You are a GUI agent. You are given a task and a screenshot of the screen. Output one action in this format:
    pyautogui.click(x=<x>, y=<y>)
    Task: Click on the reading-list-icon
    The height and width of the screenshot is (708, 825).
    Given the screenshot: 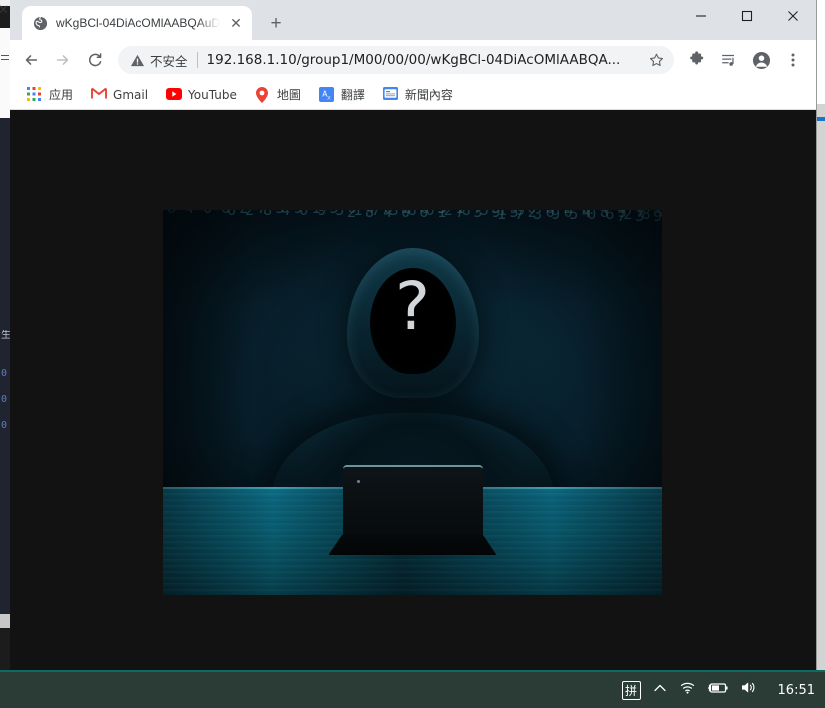 What is the action you would take?
    pyautogui.click(x=729, y=60)
    